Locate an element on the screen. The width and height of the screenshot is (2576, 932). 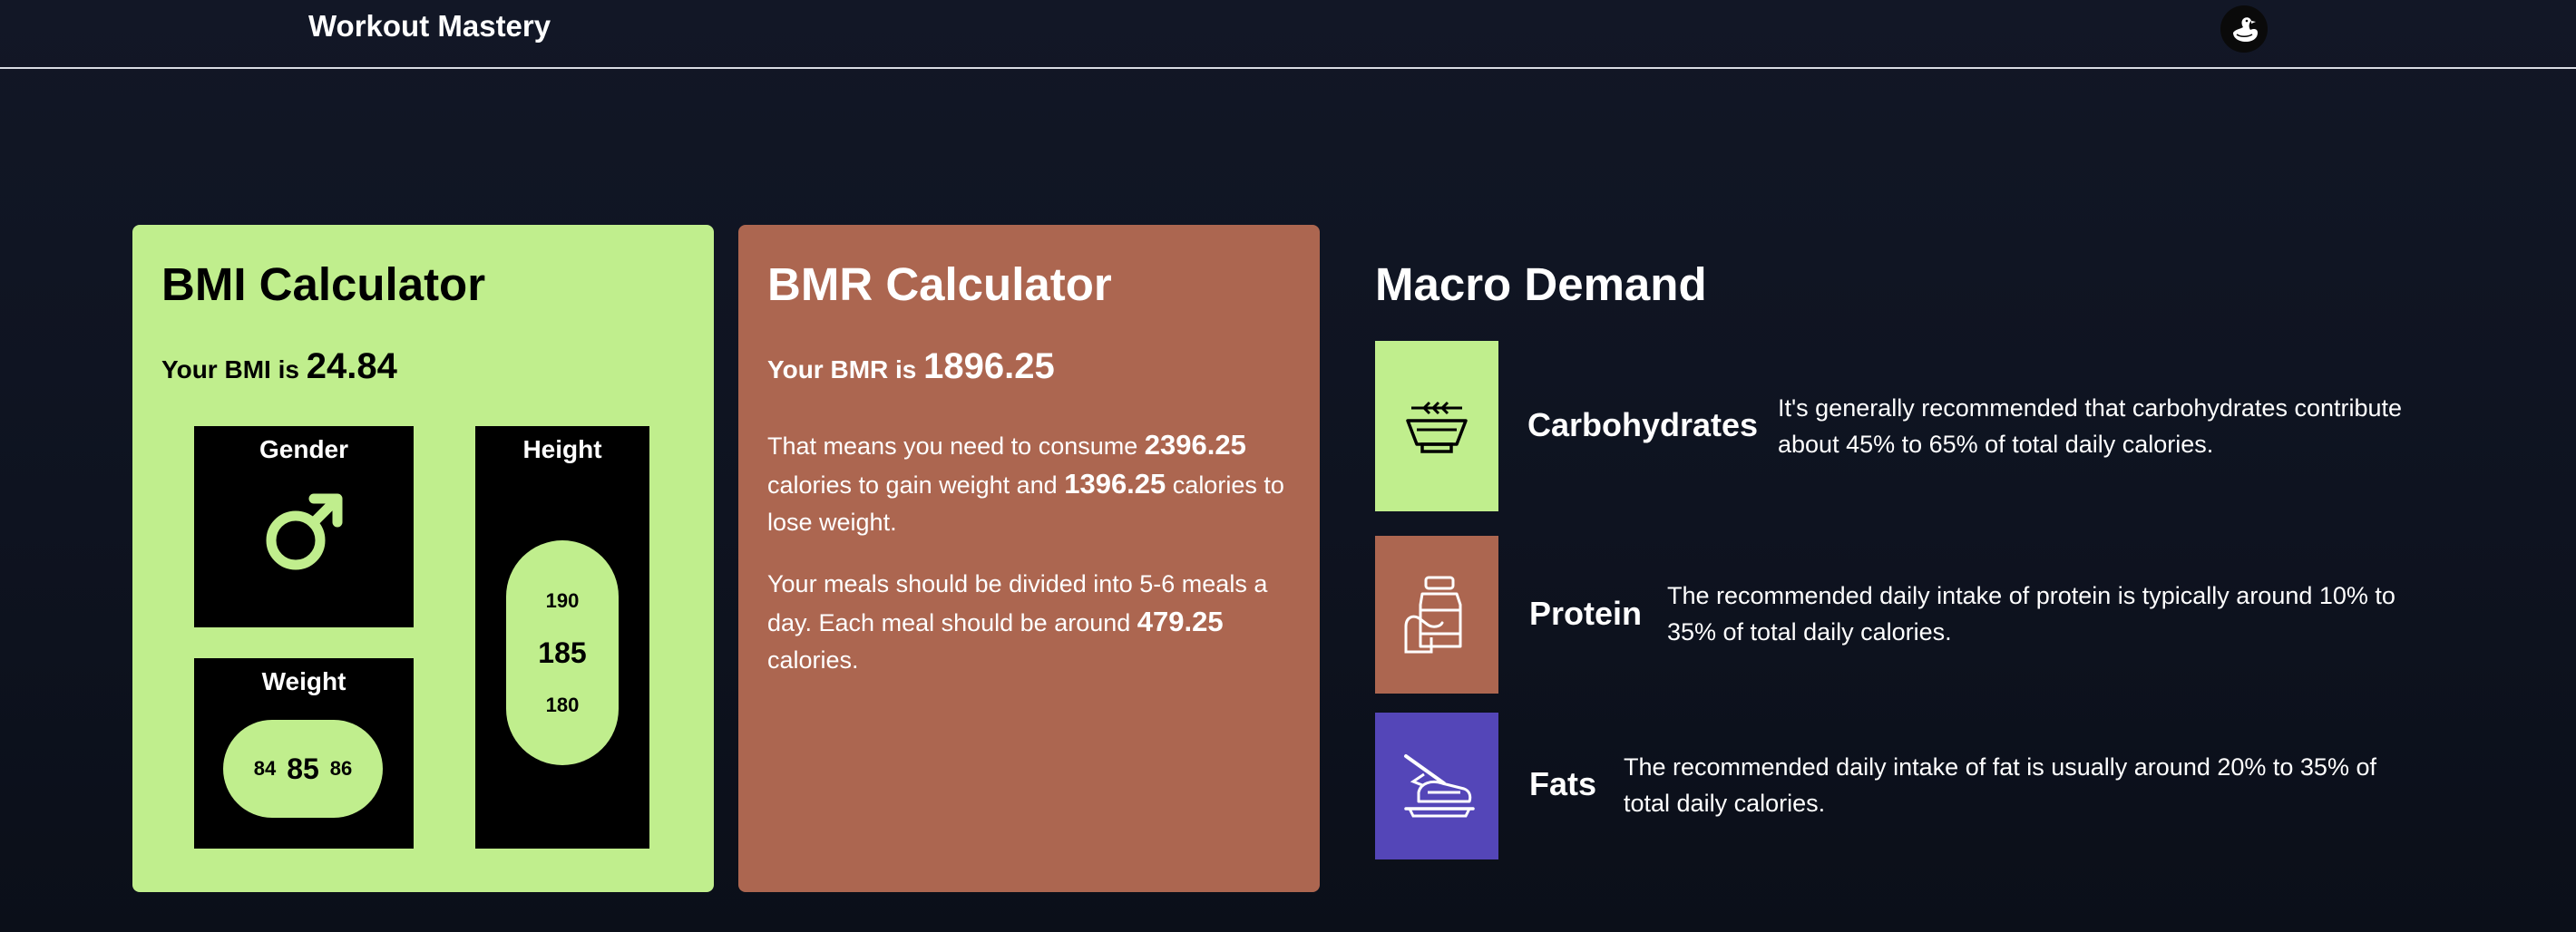
fats-name: Fats is located at coordinates (1563, 784).